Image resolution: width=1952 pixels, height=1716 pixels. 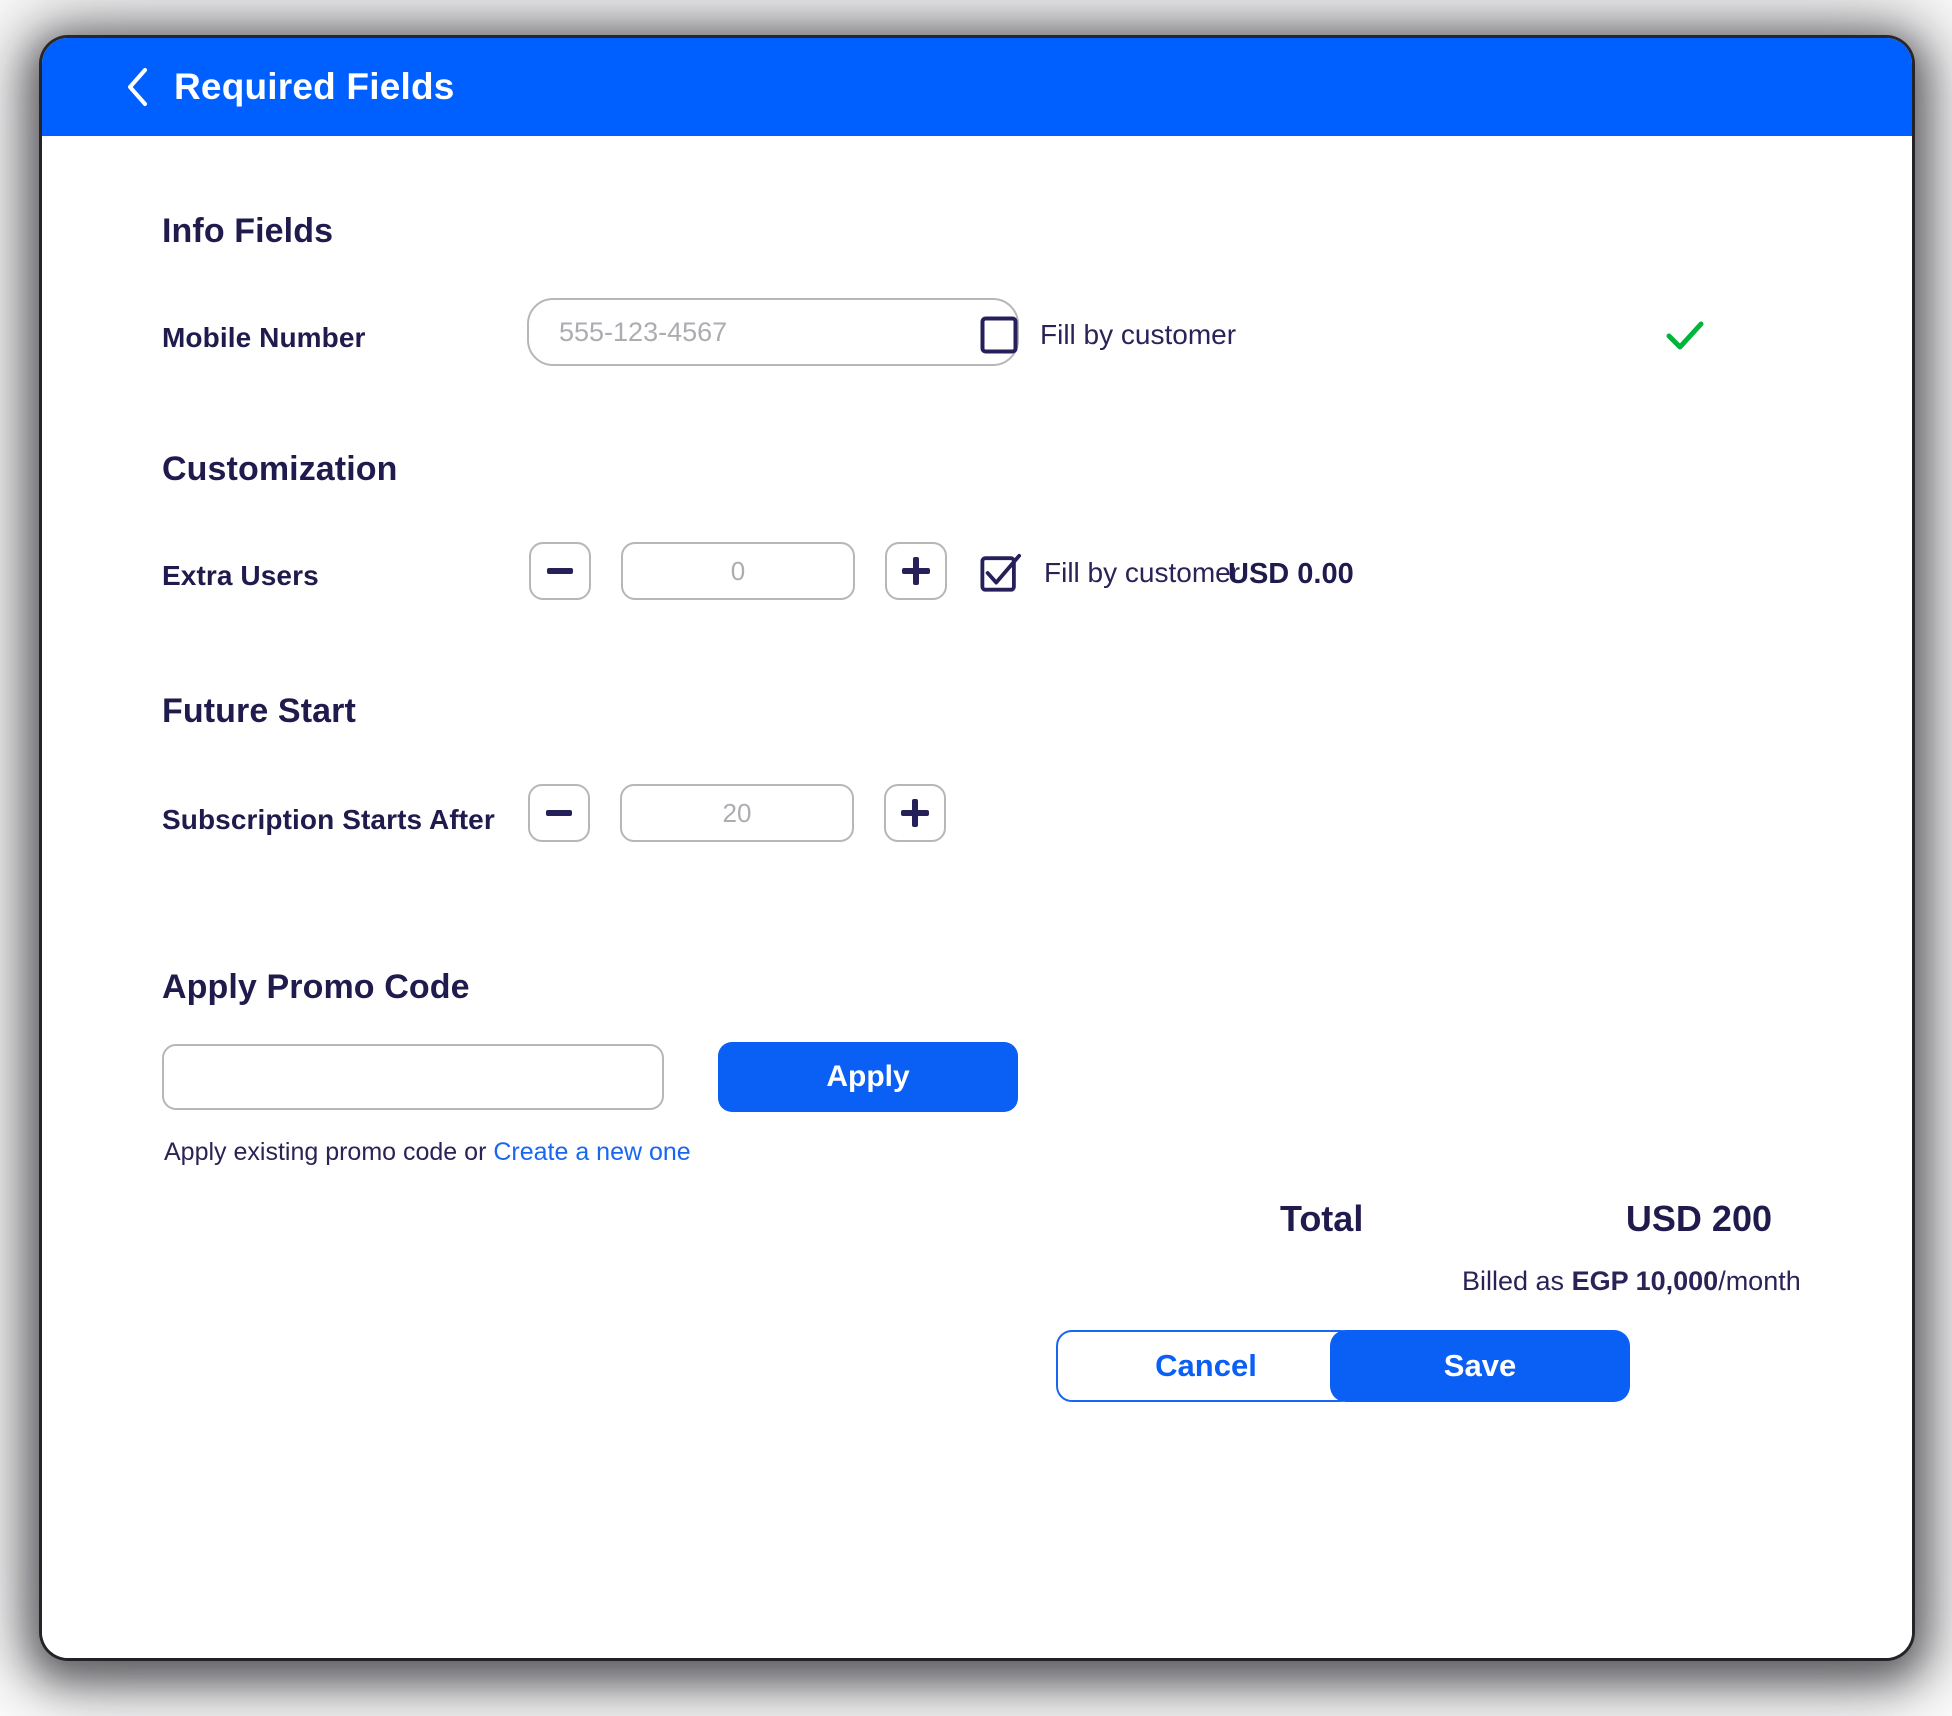 What do you see at coordinates (316, 987) in the screenshot?
I see `section-title-promo: Apply Promo Code` at bounding box center [316, 987].